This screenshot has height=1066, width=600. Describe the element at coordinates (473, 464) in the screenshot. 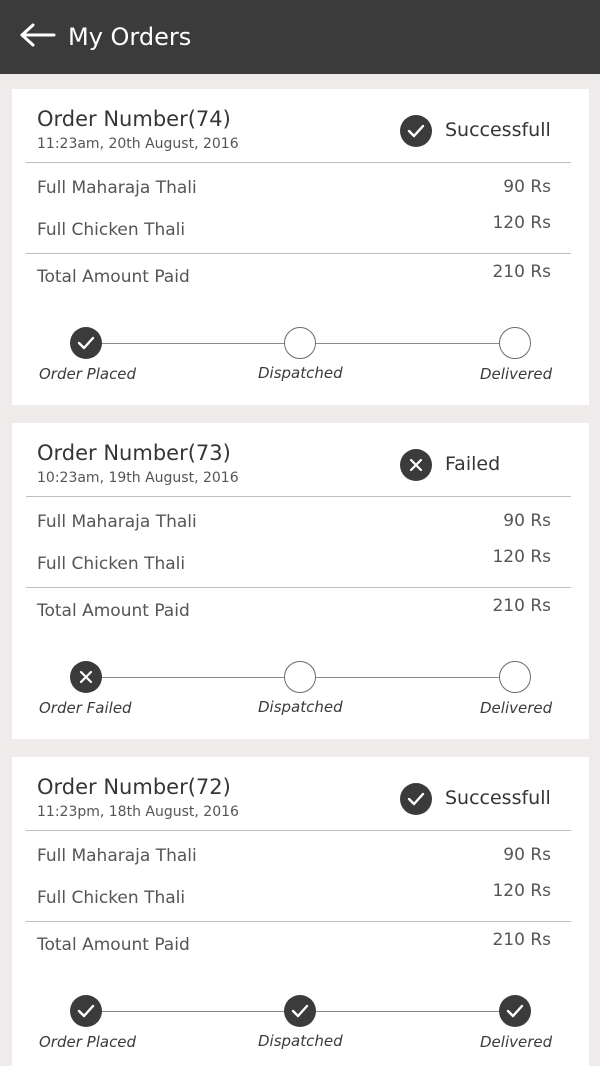

I see `order-status: Failed` at that location.